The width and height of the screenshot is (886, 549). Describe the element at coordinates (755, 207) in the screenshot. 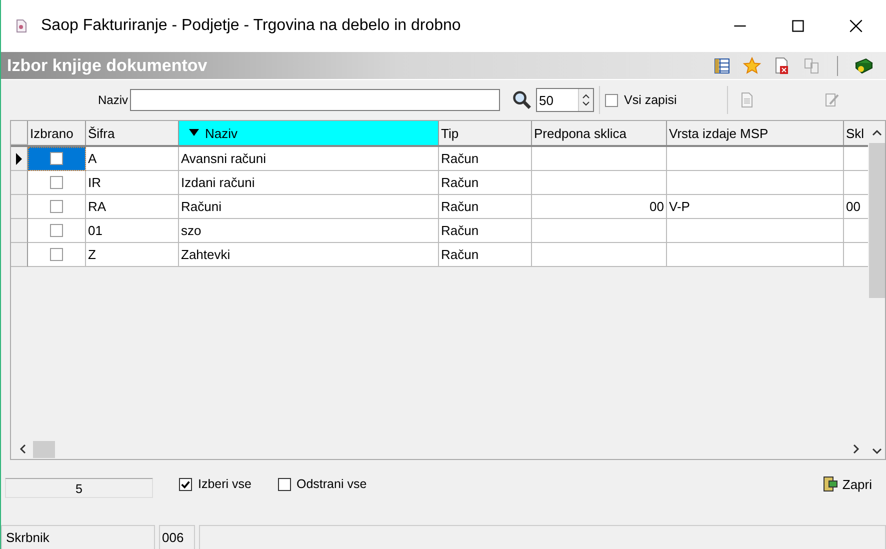

I see `table-cell: V-P` at that location.